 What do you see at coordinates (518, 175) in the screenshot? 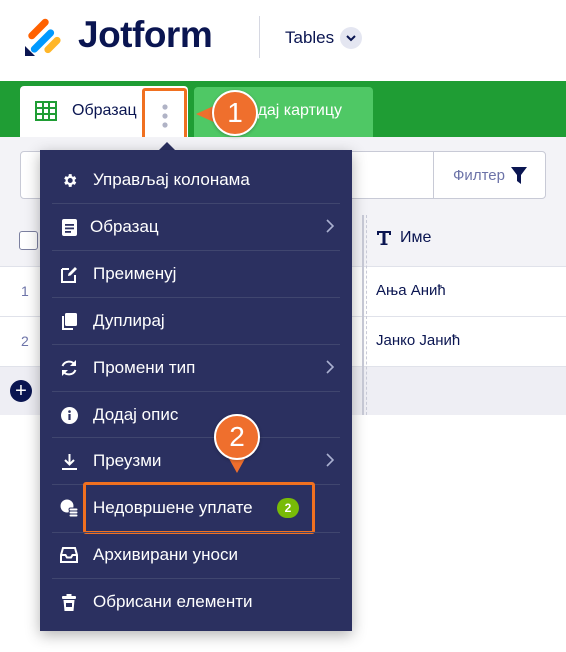
I see `filter-icon` at bounding box center [518, 175].